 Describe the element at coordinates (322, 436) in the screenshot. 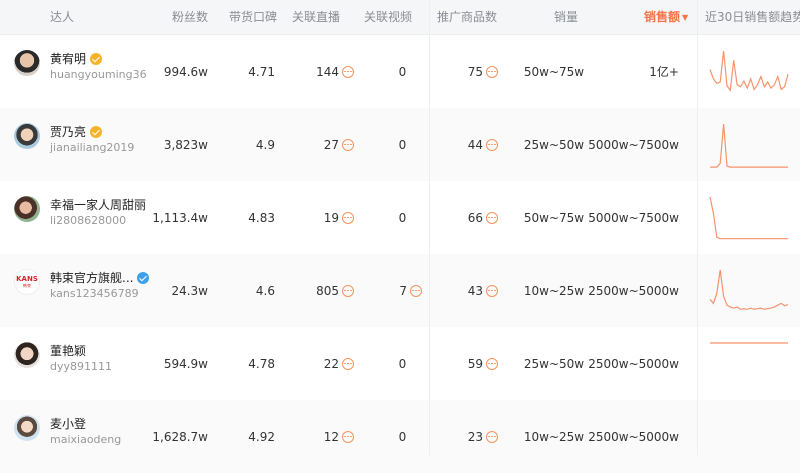

I see `live-count: 12` at that location.